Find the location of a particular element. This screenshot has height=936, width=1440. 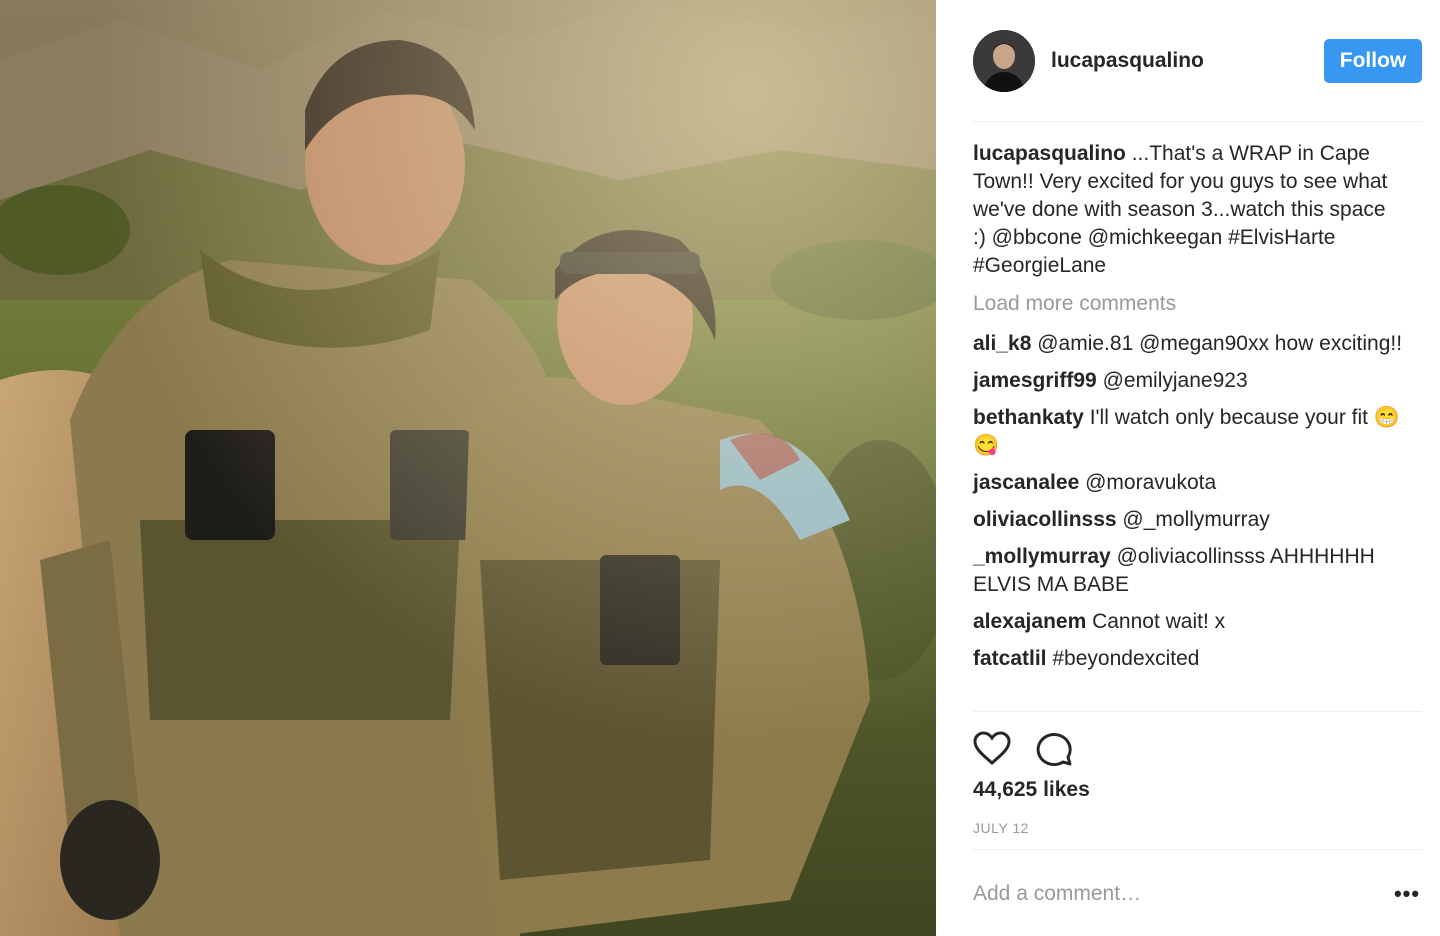

comment-username: jamesgriff99 is located at coordinates (1035, 380).